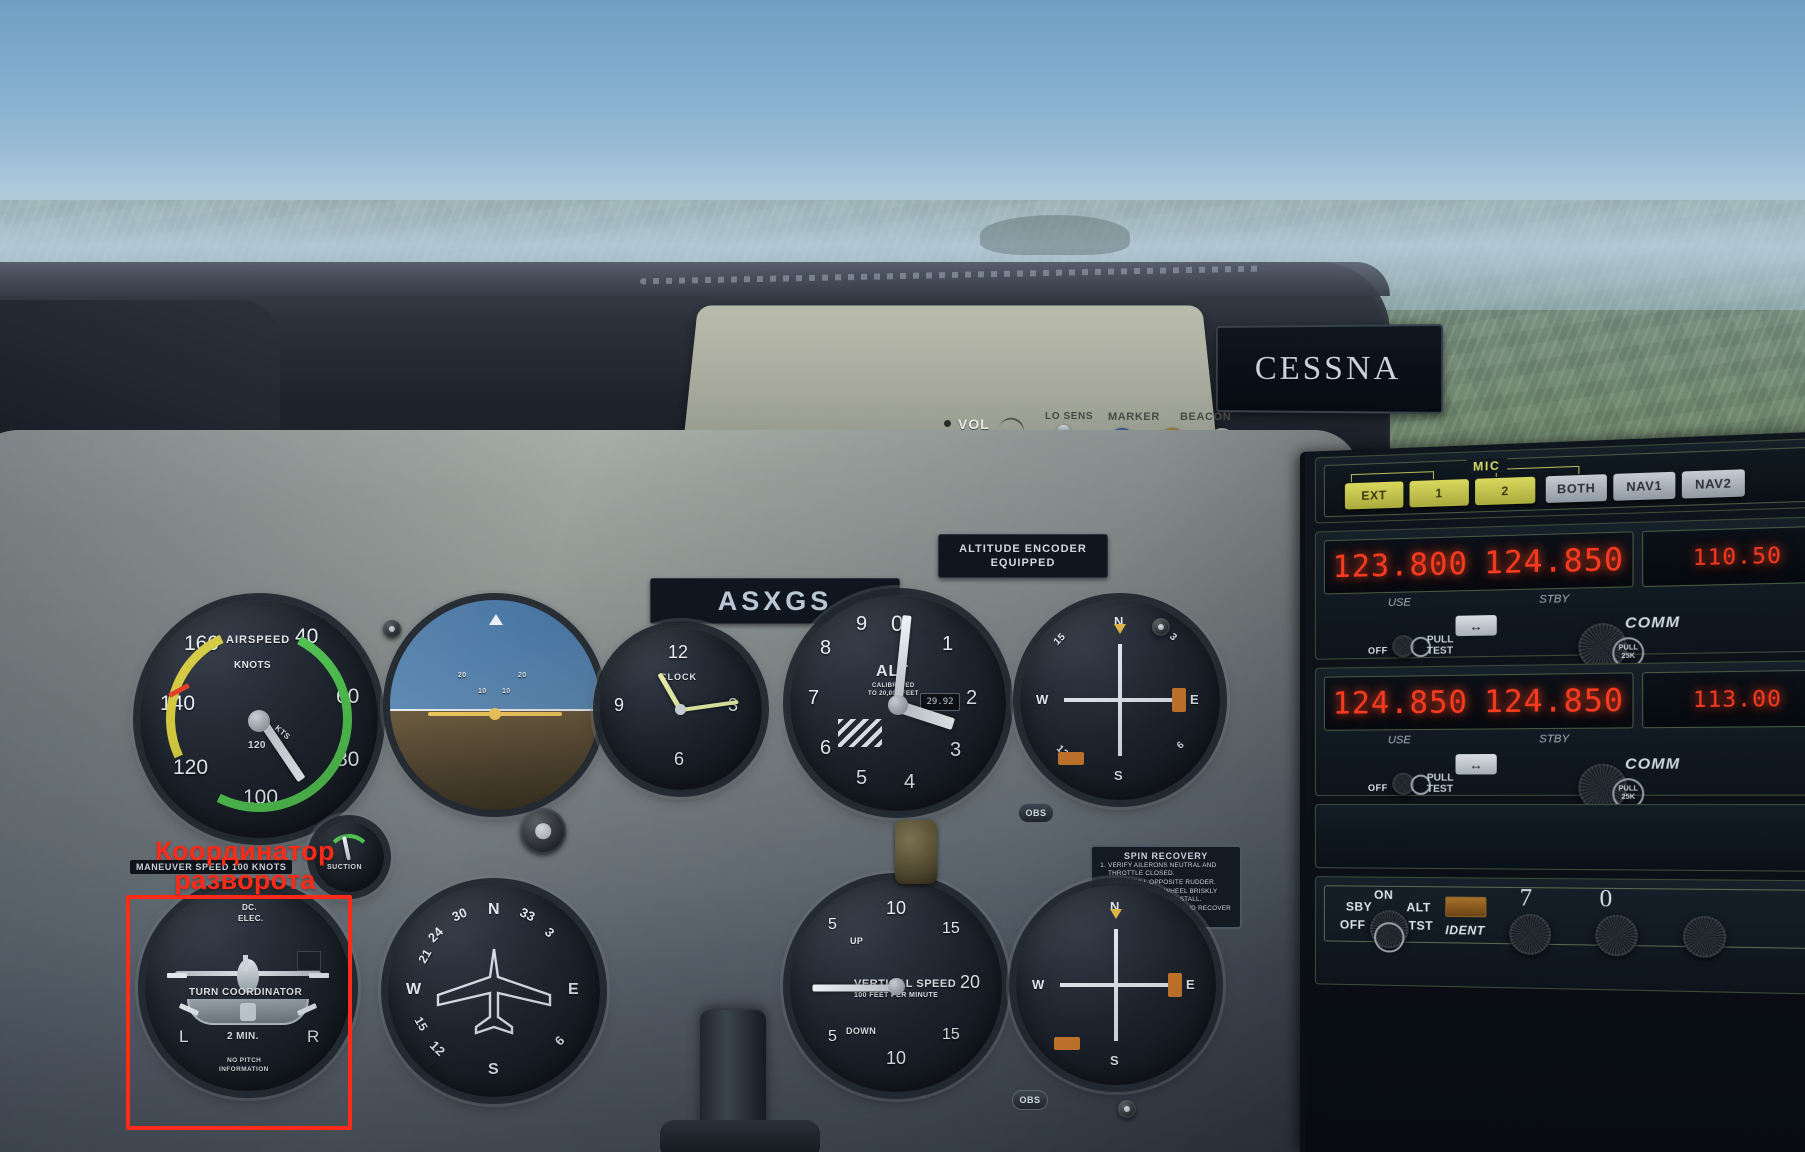  Describe the element at coordinates (862, 778) in the screenshot. I see `alt-num-5: 5` at that location.